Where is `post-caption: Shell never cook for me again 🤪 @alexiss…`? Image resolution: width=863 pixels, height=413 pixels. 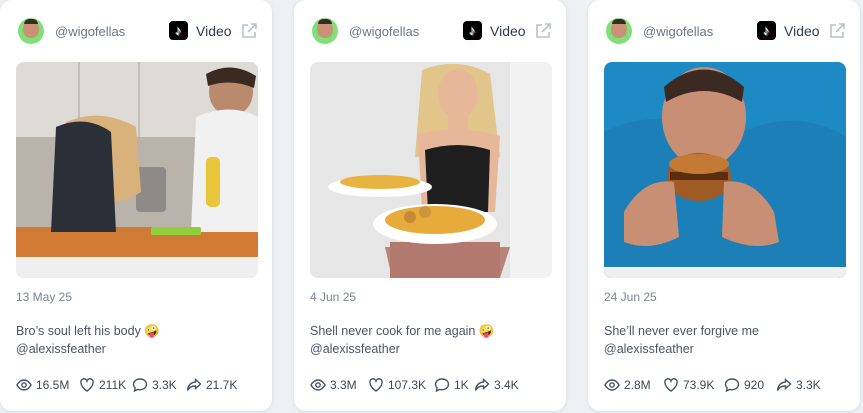 post-caption: Shell never cook for me again 🤪 @alexiss… is located at coordinates (402, 340).